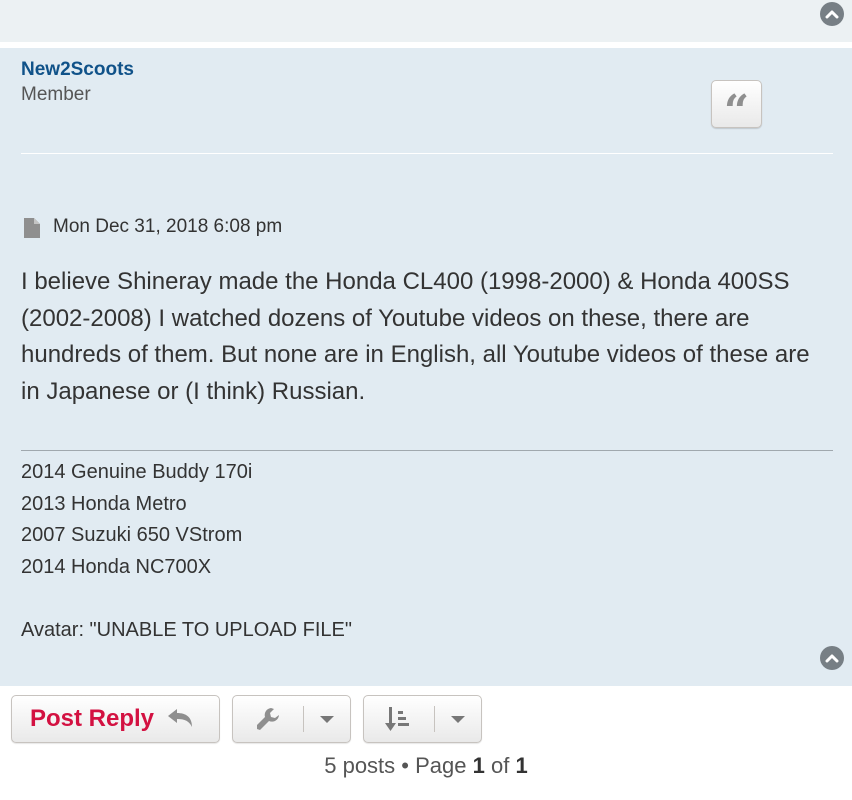 Image resolution: width=852 pixels, height=800 pixels. Describe the element at coordinates (32, 228) in the screenshot. I see `post-file-icon` at that location.